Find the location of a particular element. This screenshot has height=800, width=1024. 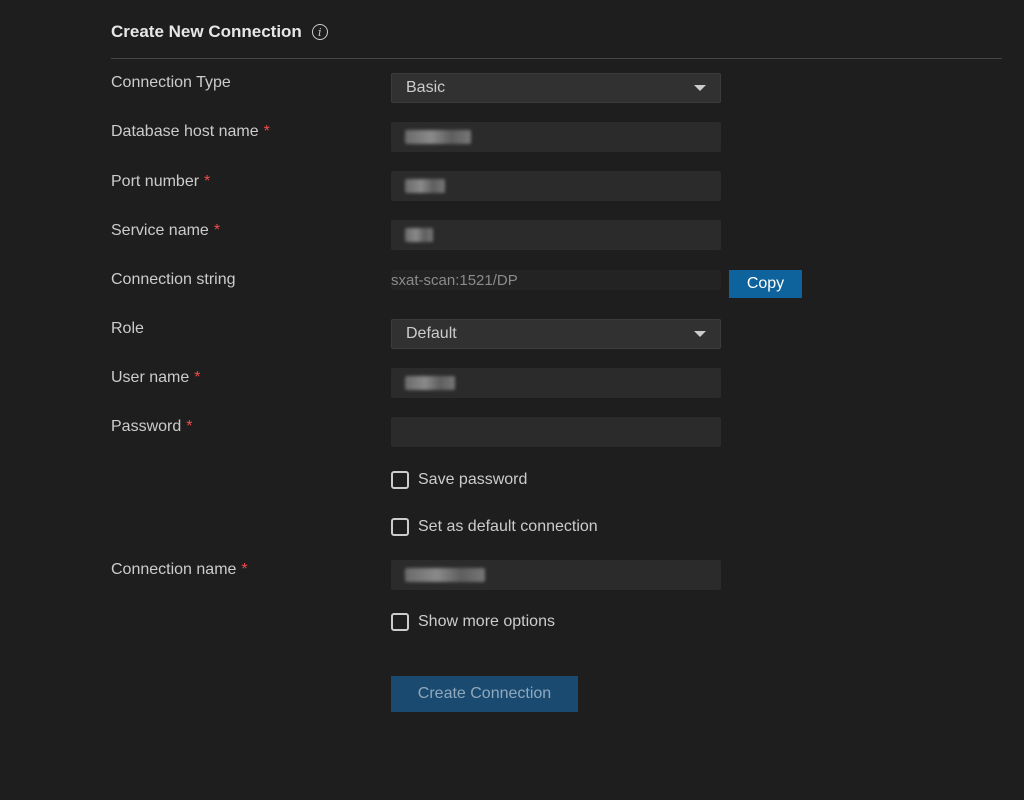

create-connection-button: Create Connection is located at coordinates (484, 694).